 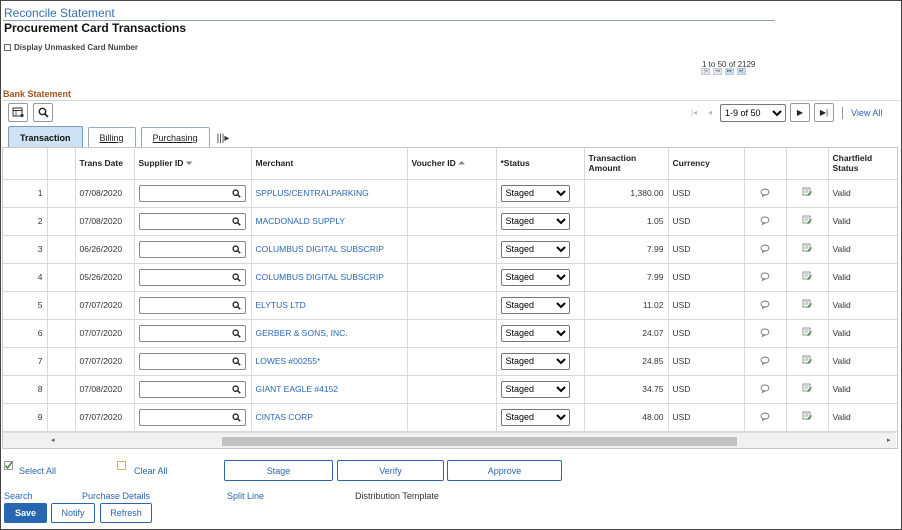 I want to click on tab-billing: Billing, so click(x=111, y=137).